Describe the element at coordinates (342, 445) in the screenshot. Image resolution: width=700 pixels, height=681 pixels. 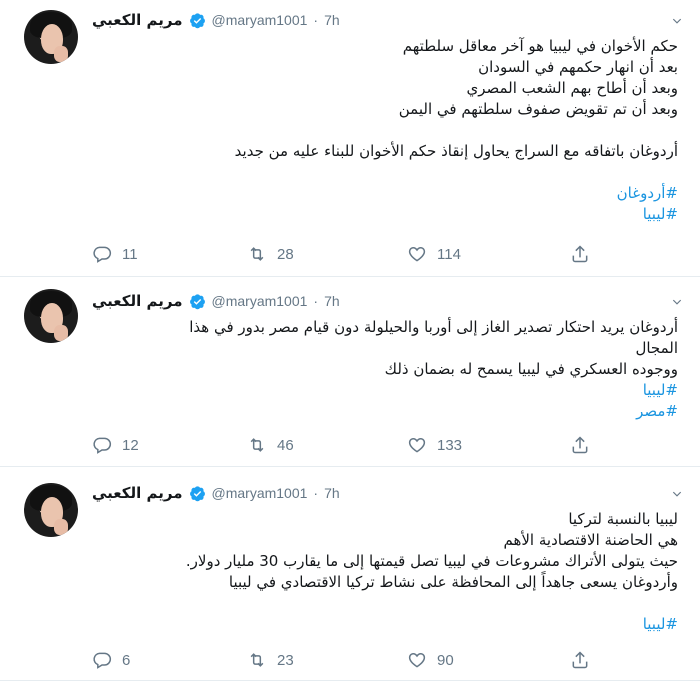
I see `tweet-actions: 12 46 133` at that location.